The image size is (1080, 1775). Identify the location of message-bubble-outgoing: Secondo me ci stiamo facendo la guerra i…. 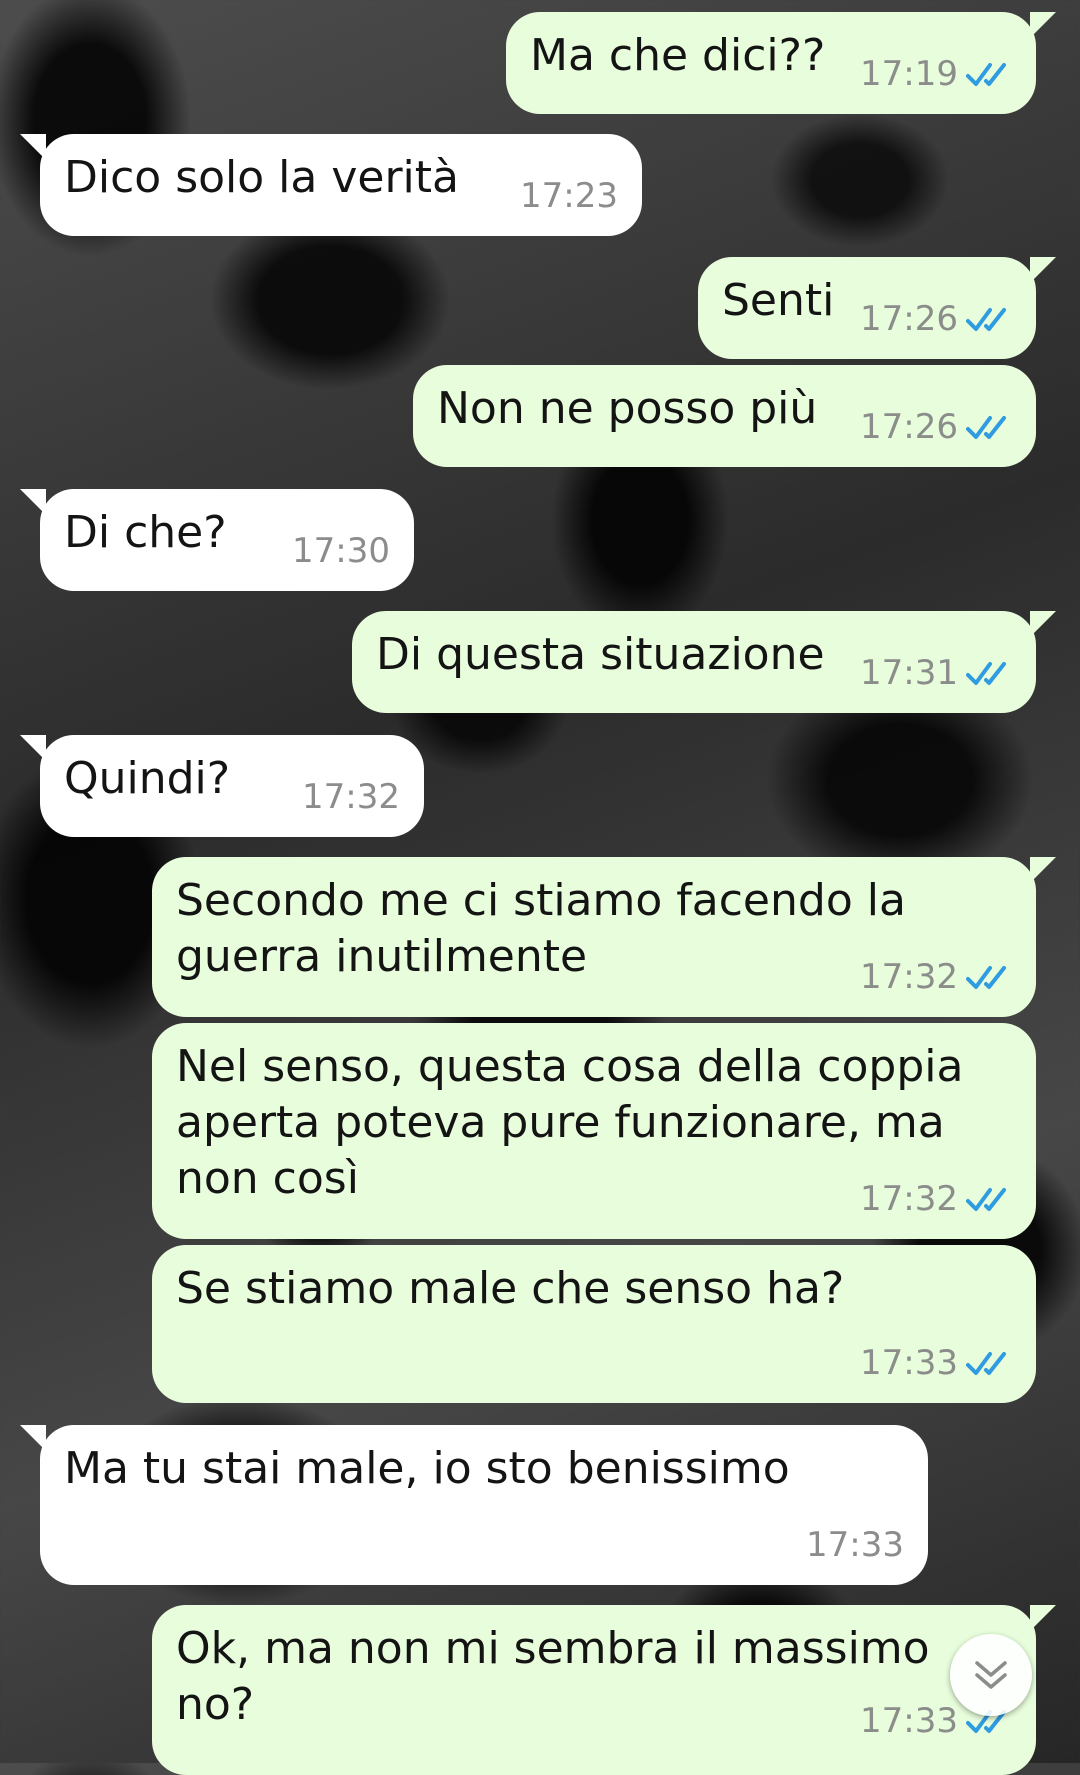
(604, 937).